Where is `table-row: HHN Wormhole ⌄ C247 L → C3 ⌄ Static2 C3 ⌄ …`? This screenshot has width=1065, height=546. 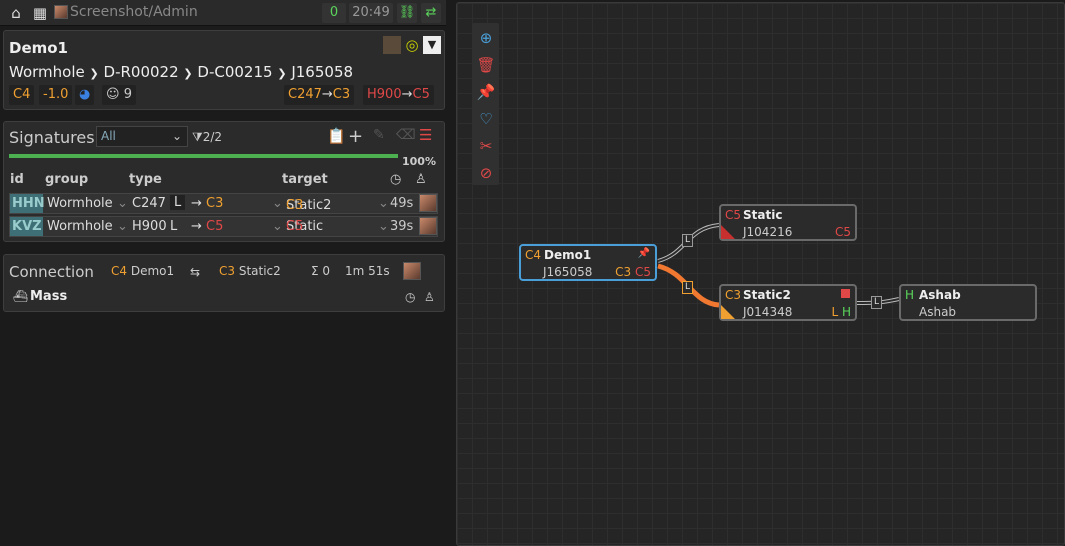
table-row: HHN Wormhole ⌄ C247 L → C3 ⌄ Static2 C3 ⌄ … is located at coordinates (223, 203).